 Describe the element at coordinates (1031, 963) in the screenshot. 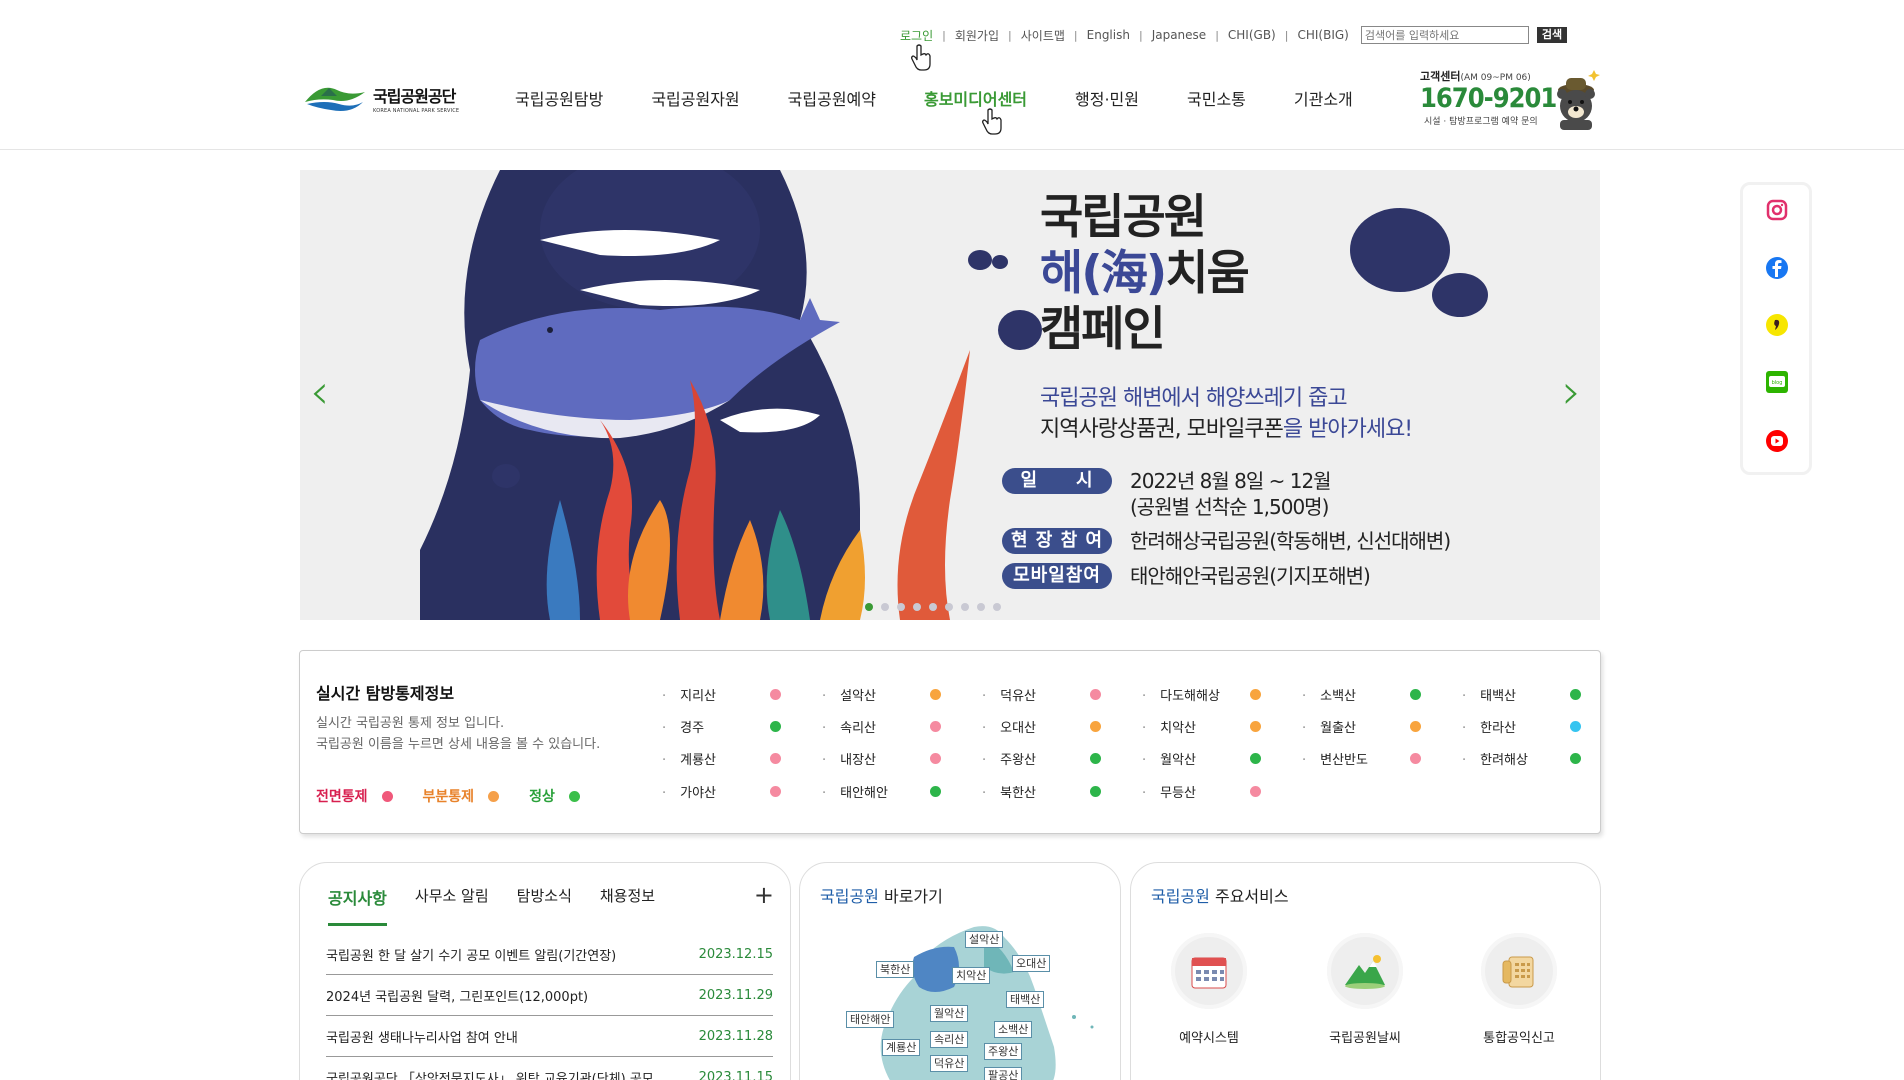

I see `map-park-label: 오대산` at that location.